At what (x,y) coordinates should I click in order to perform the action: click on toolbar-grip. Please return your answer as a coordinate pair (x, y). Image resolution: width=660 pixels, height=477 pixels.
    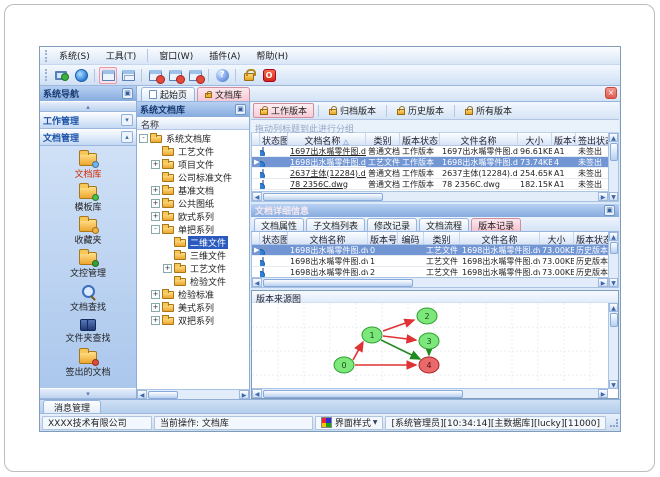
    Looking at the image, I should click on (46, 75).